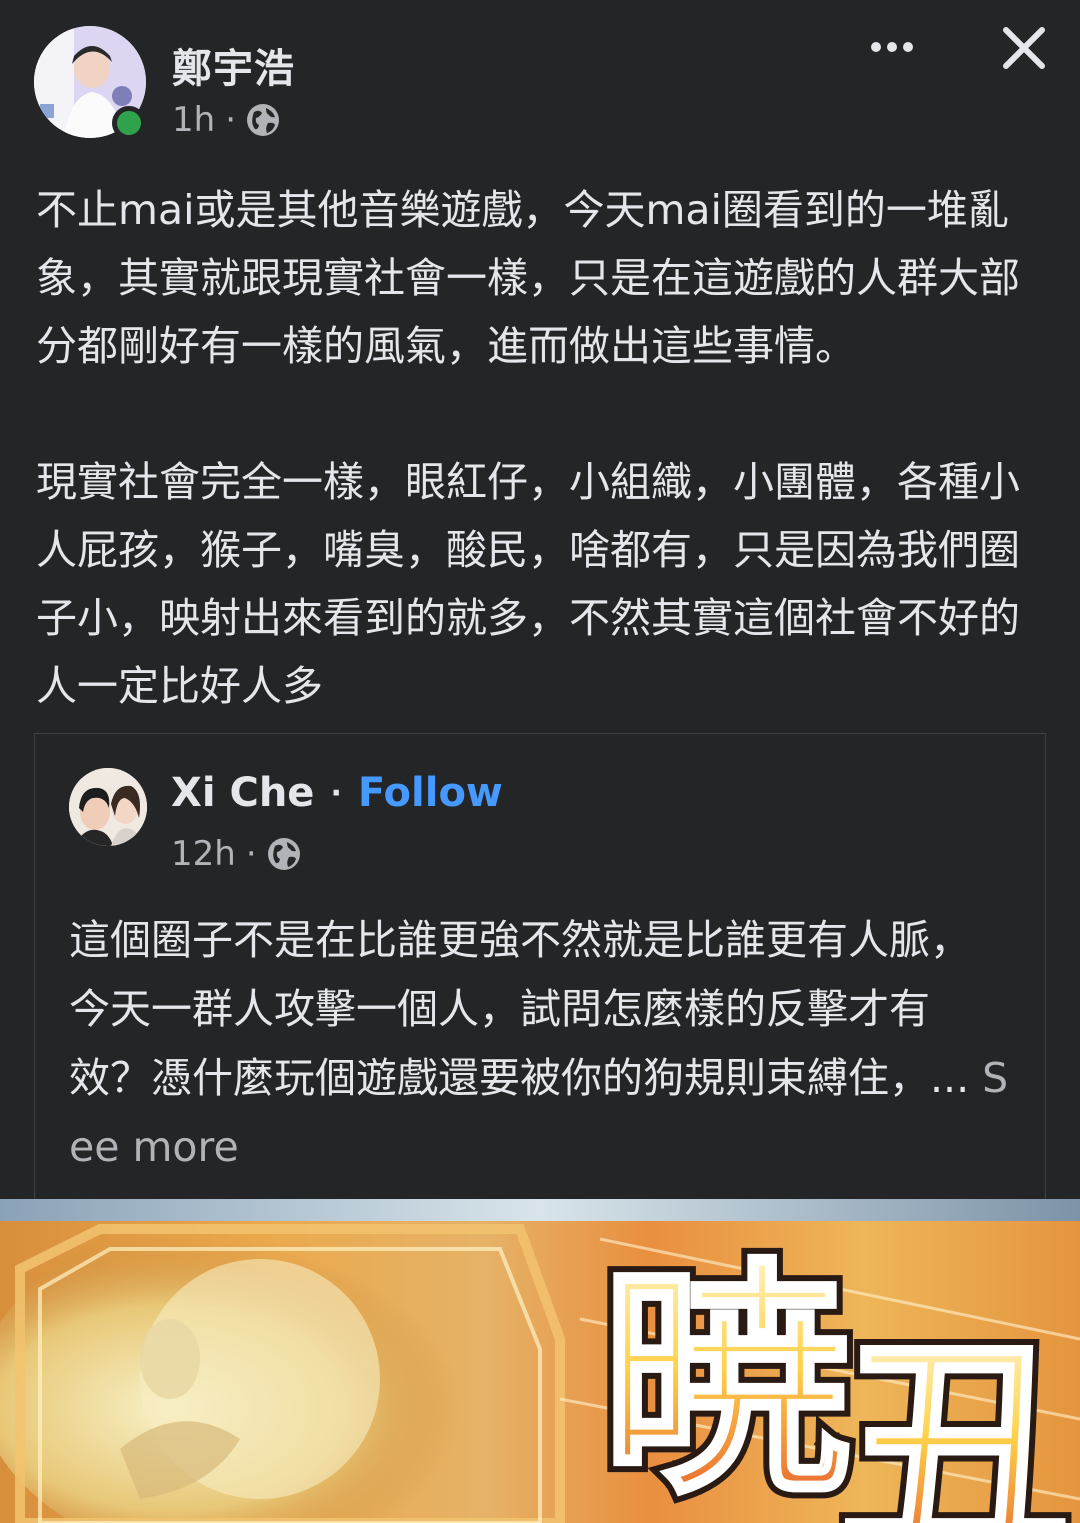 The height and width of the screenshot is (1523, 1080). What do you see at coordinates (725, 1378) in the screenshot?
I see `svg-text: 暁` at bounding box center [725, 1378].